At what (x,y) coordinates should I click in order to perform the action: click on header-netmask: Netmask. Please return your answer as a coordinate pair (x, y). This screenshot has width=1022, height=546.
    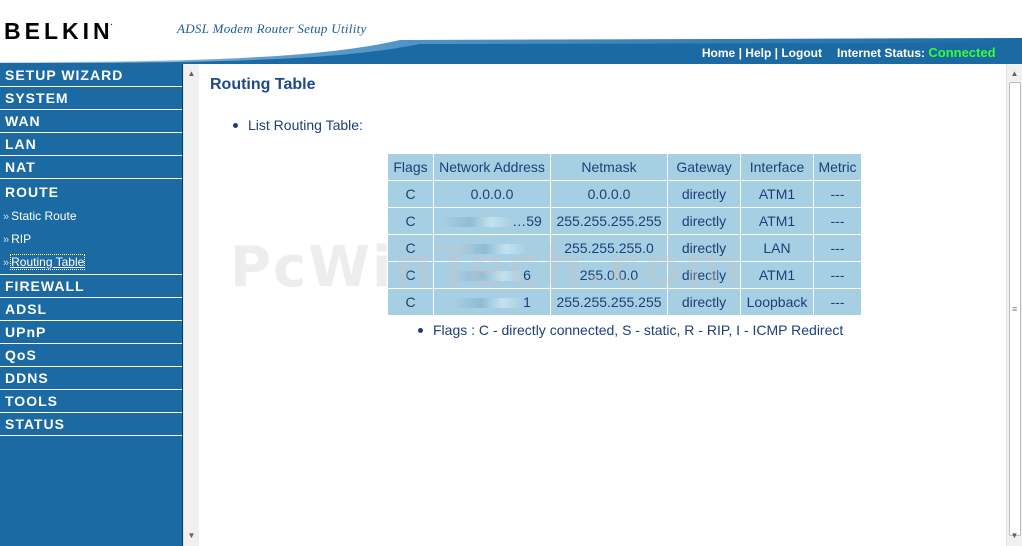
    Looking at the image, I should click on (609, 167).